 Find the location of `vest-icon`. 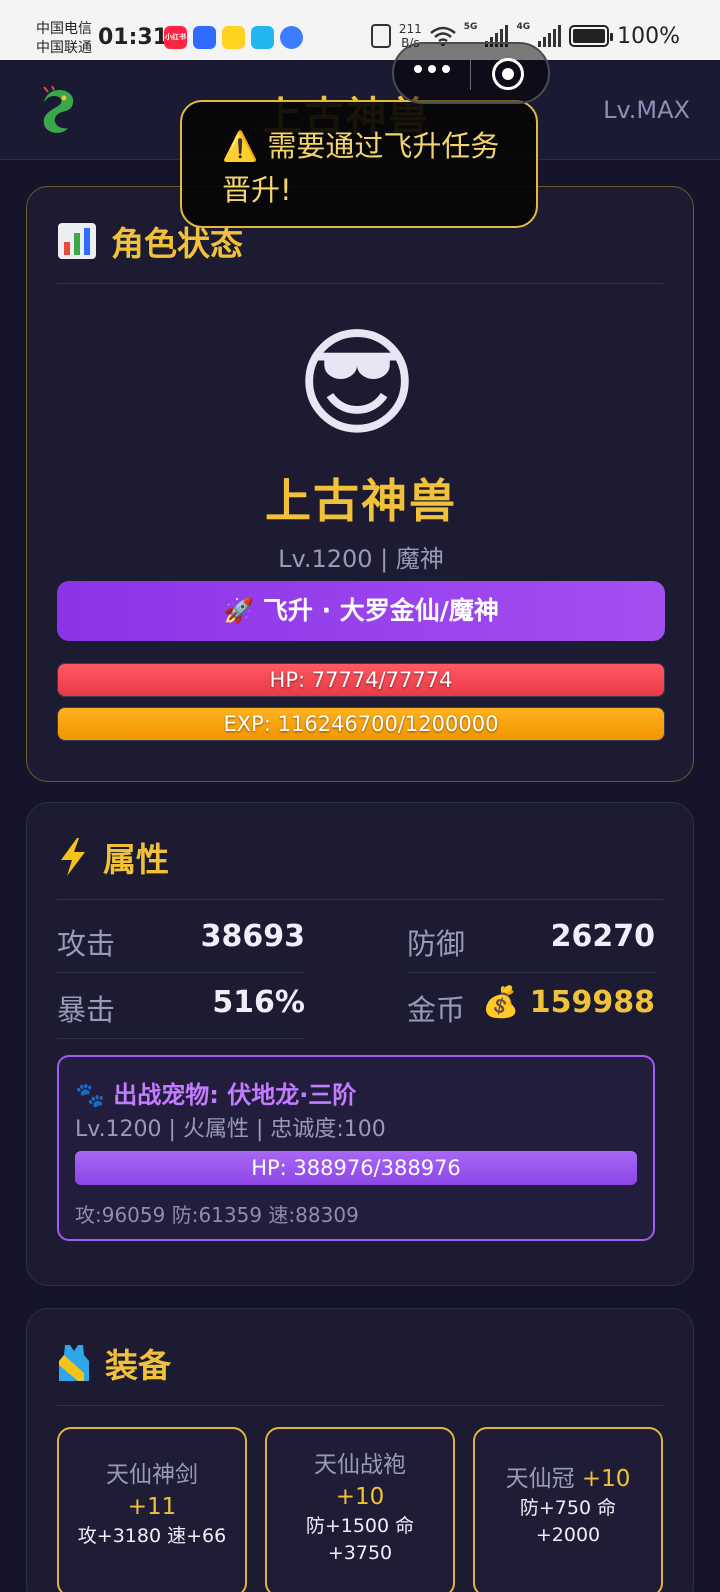

vest-icon is located at coordinates (74, 1363).